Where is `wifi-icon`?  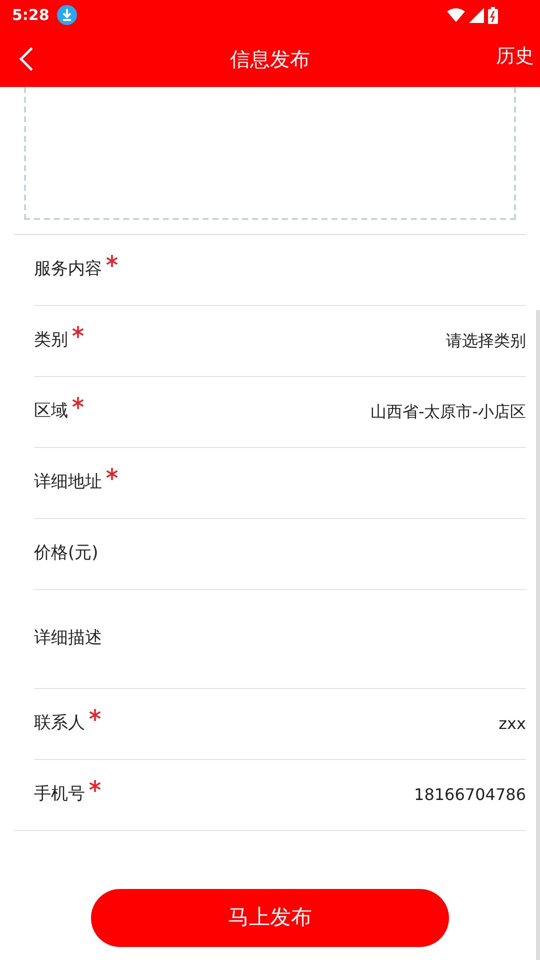 wifi-icon is located at coordinates (456, 15).